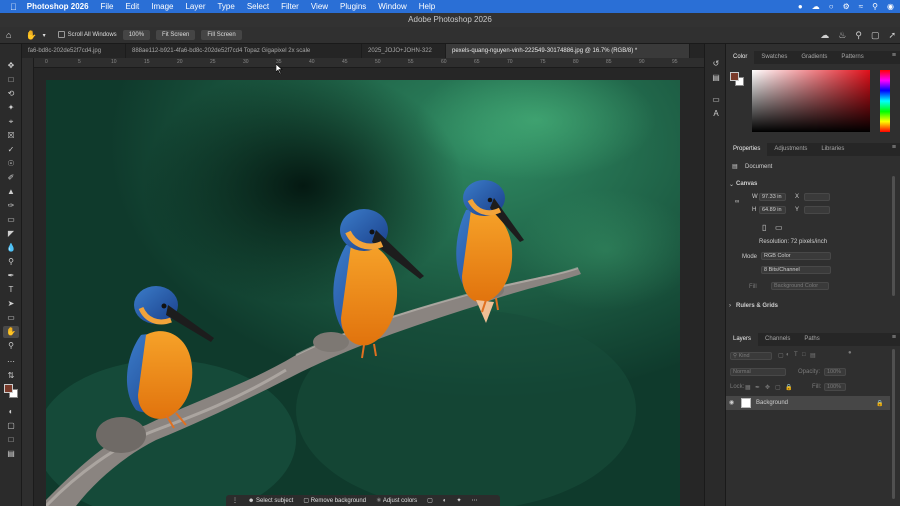 This screenshot has width=900, height=506. Describe the element at coordinates (11, 206) in the screenshot. I see `history-brush-icon: ✑` at that location.